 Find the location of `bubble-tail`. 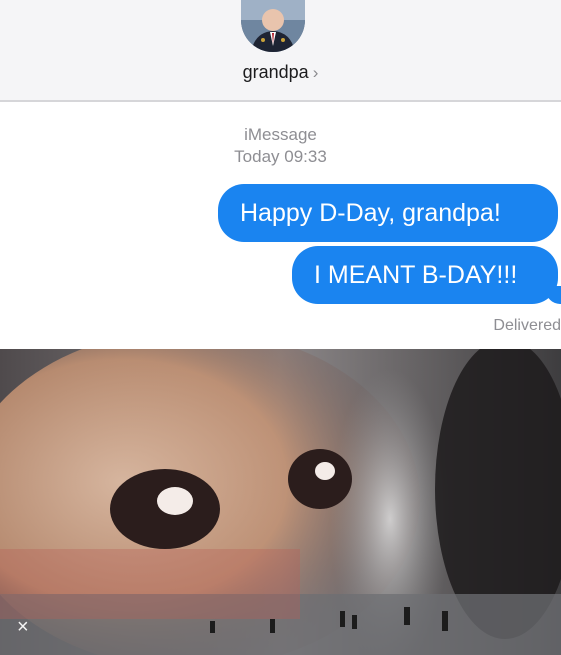

bubble-tail is located at coordinates (553, 295).